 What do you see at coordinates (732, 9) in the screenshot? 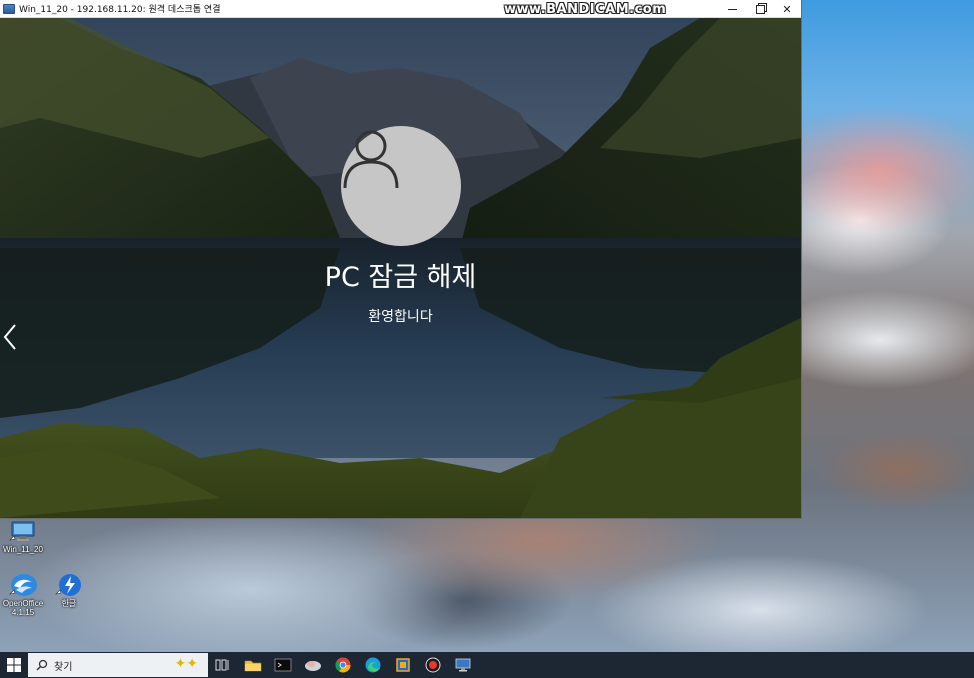
I see `minimize-button` at bounding box center [732, 9].